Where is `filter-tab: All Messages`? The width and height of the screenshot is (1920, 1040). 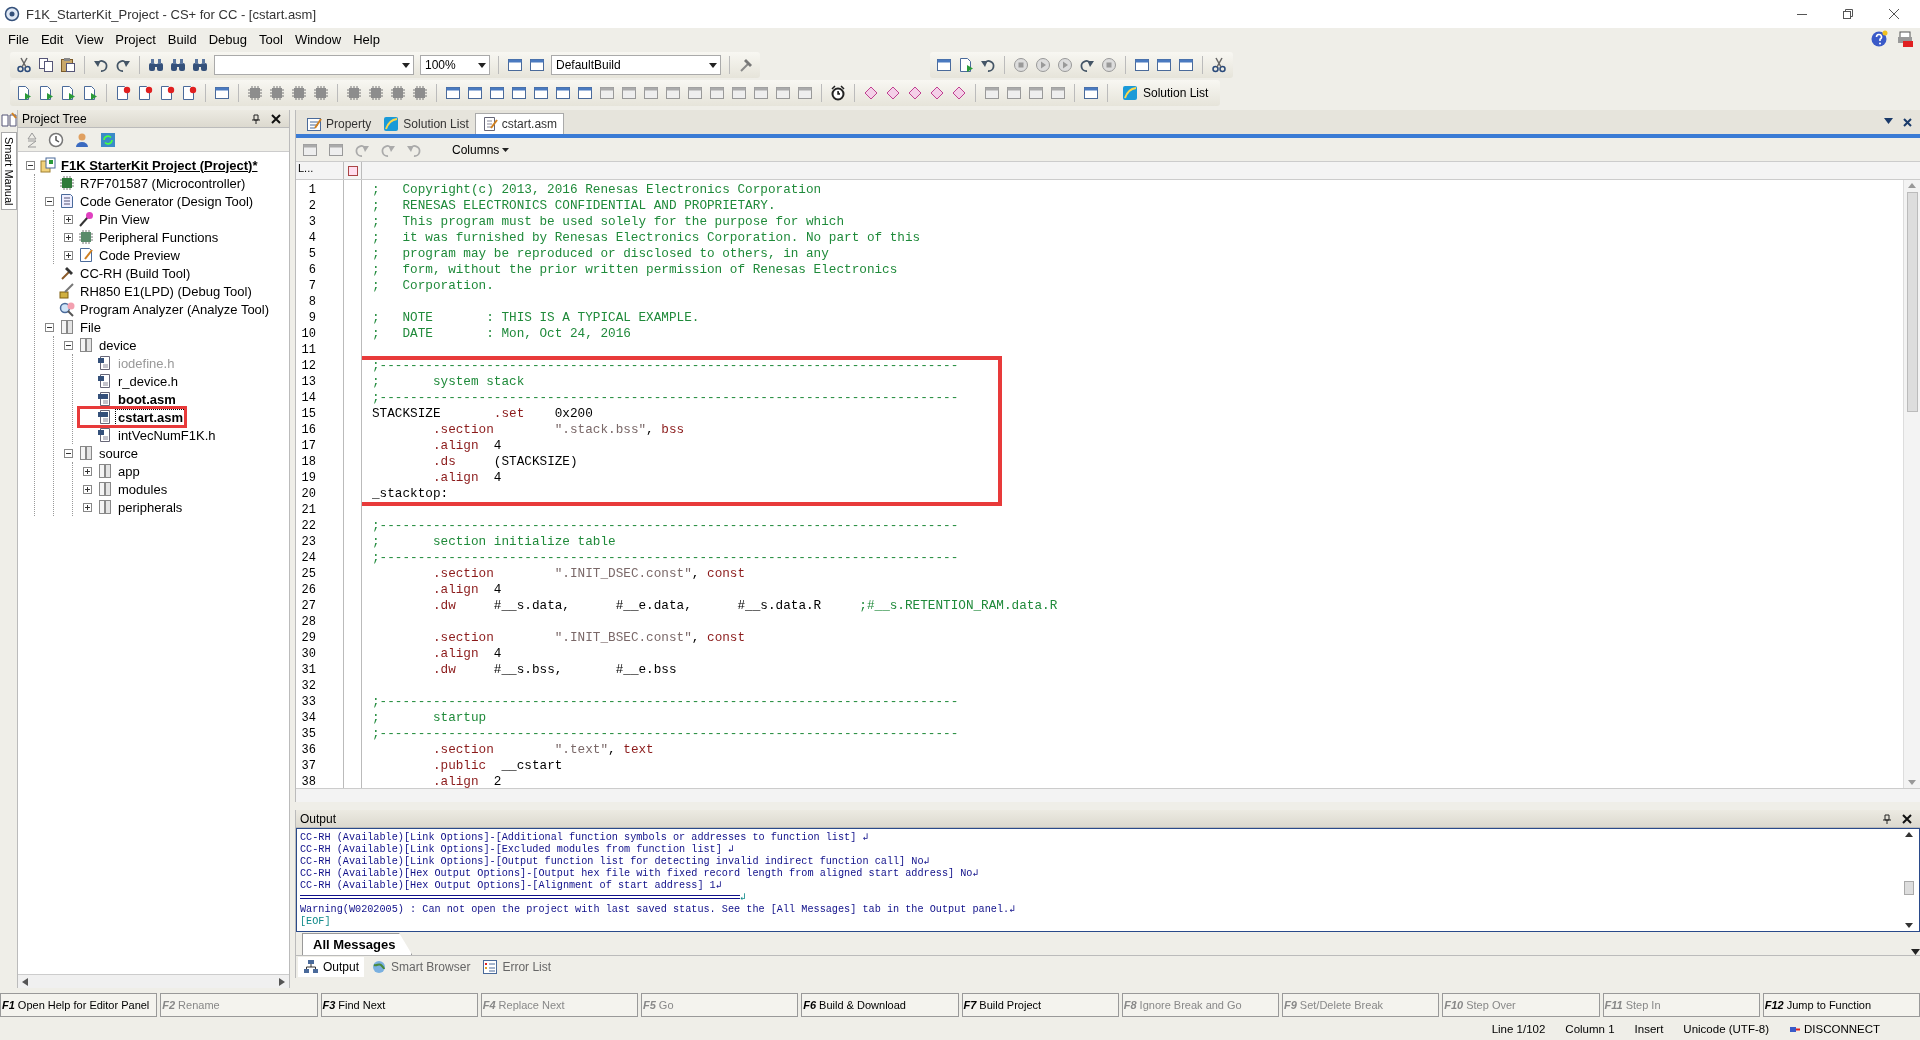 filter-tab: All Messages is located at coordinates (357, 944).